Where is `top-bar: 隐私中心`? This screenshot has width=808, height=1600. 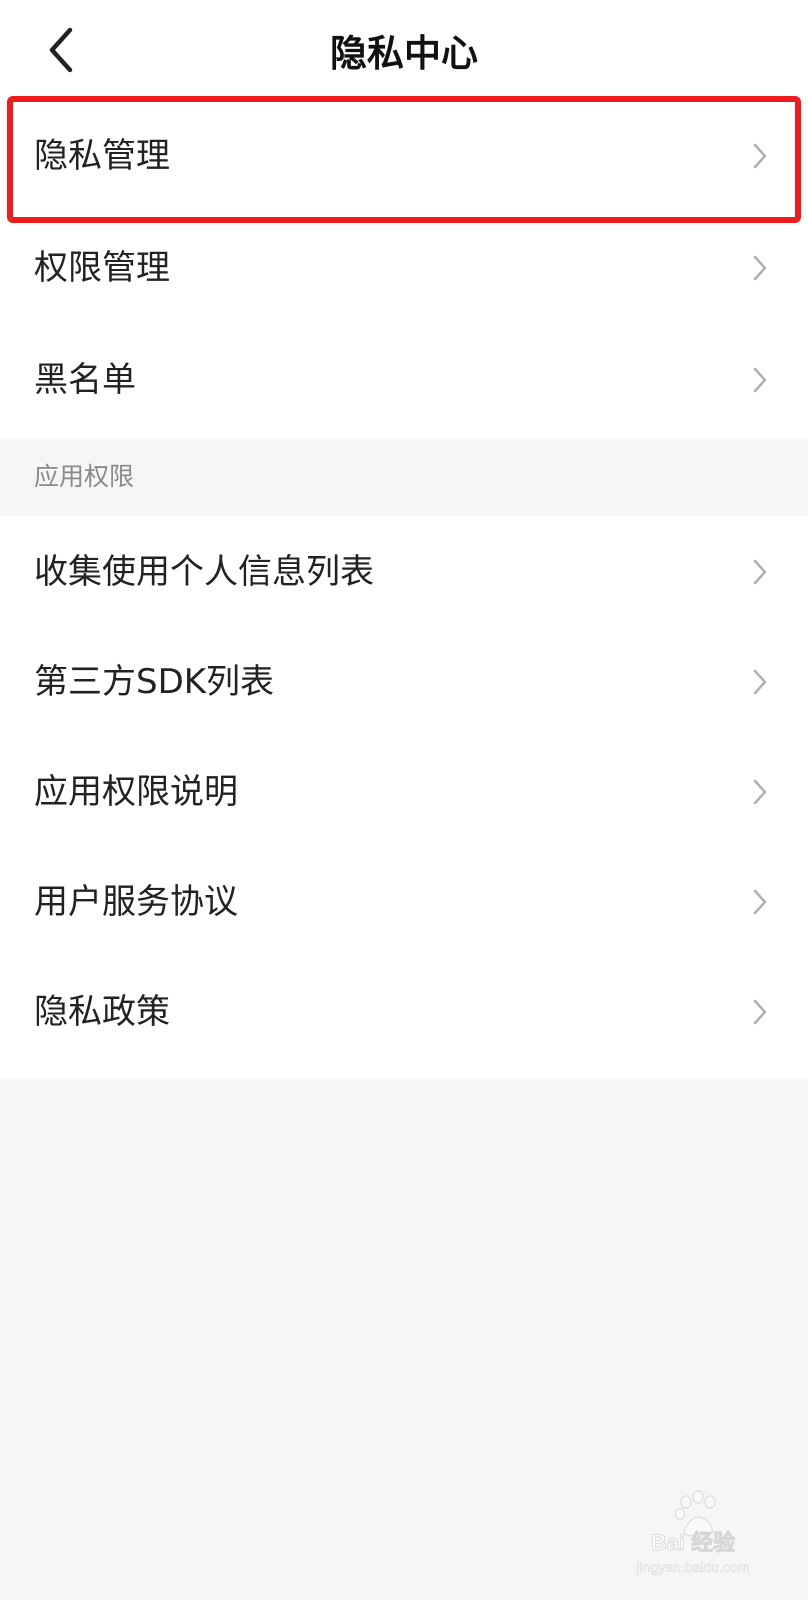
top-bar: 隐私中心 is located at coordinates (404, 50).